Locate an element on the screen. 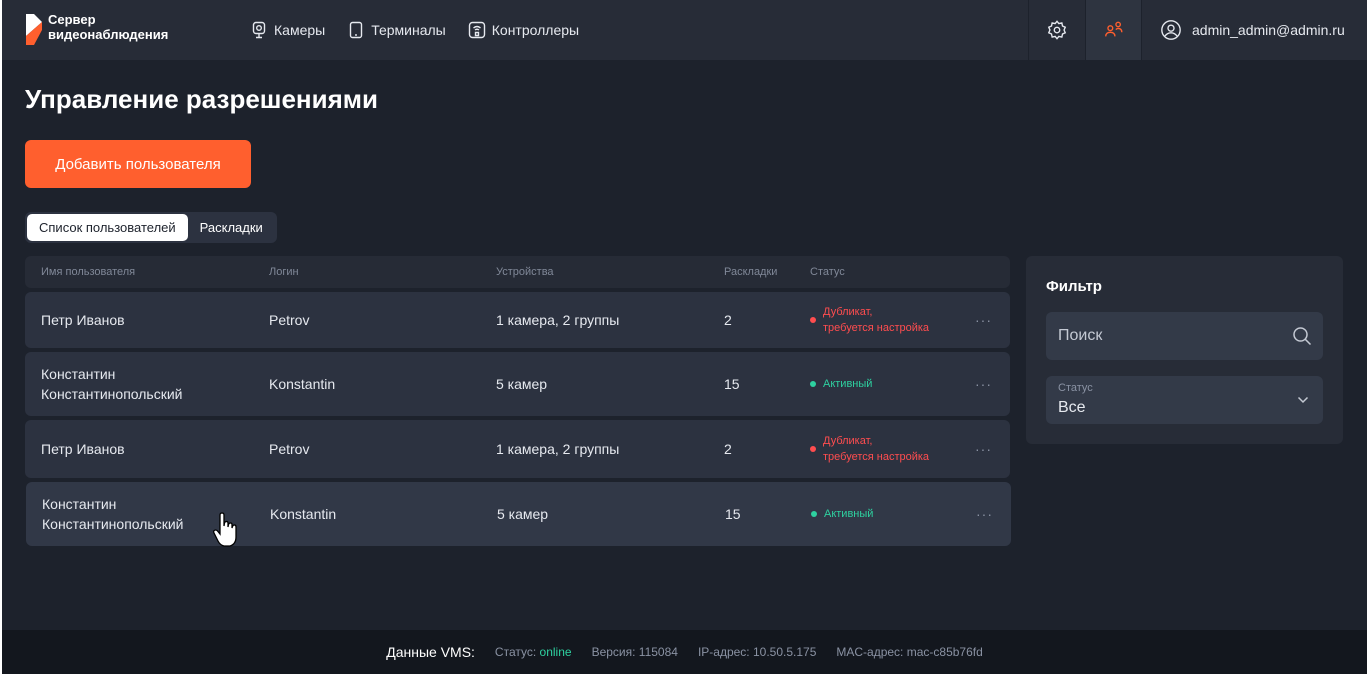 The height and width of the screenshot is (674, 1367). search-icon is located at coordinates (1302, 336).